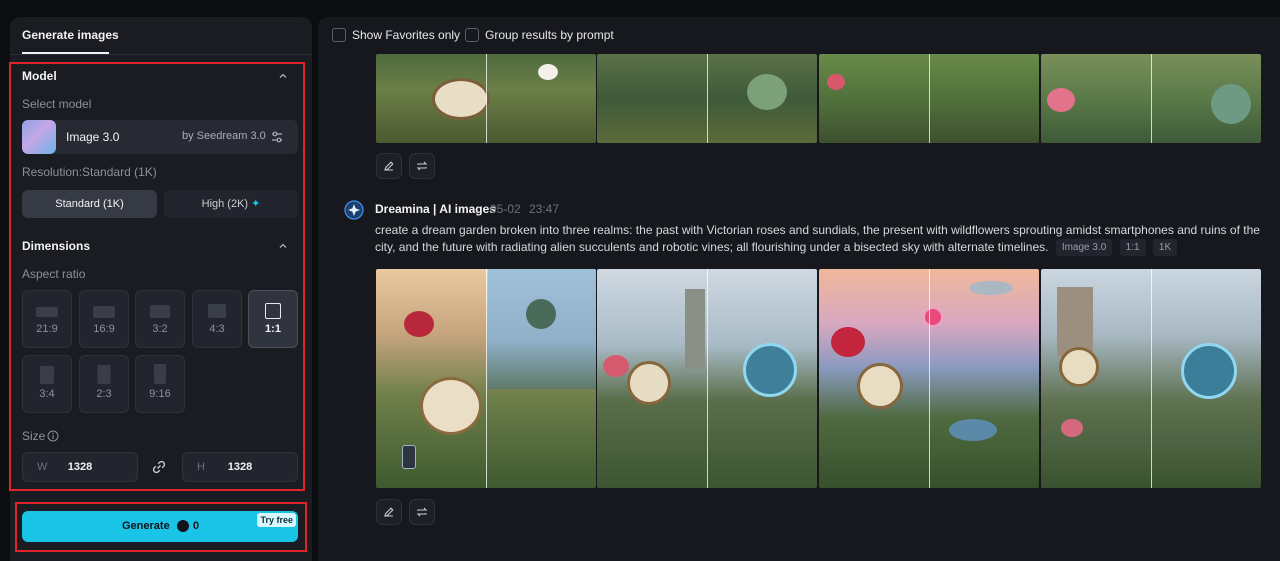 The height and width of the screenshot is (561, 1280). Describe the element at coordinates (217, 319) in the screenshot. I see `aspect-ratio-4-3: 4:3` at that location.